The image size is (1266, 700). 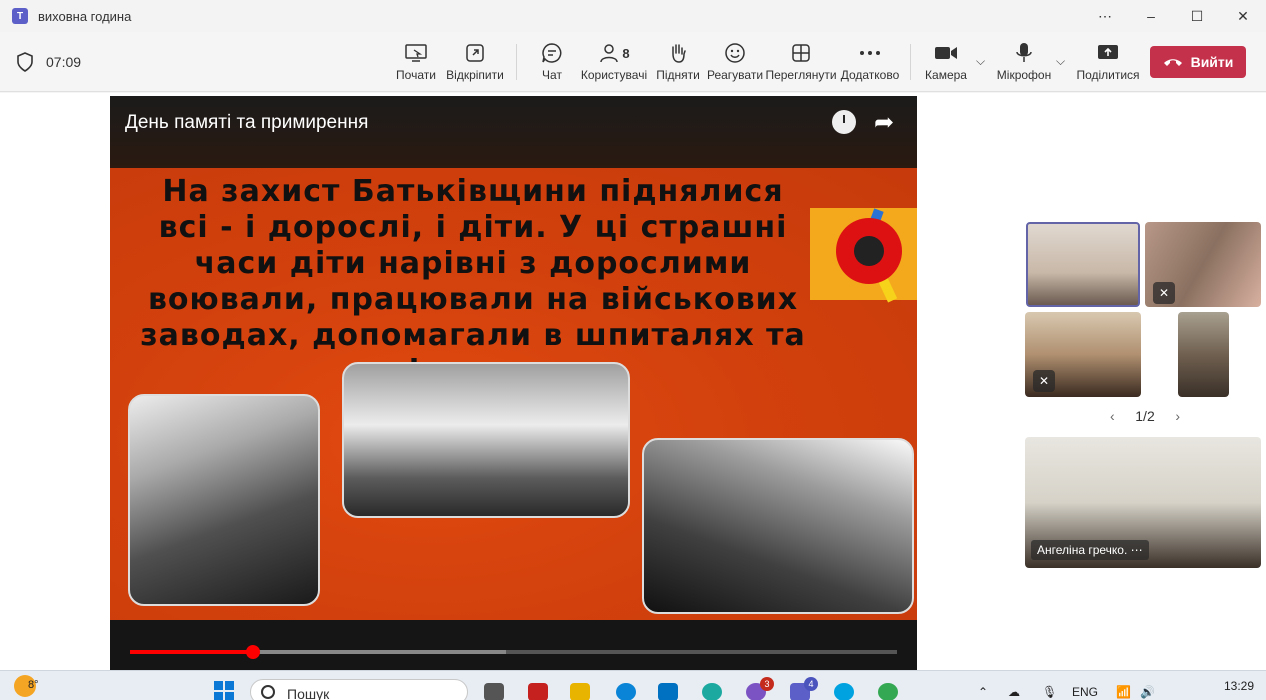 What do you see at coordinates (85, 16) in the screenshot?
I see `window-title: виховна година` at bounding box center [85, 16].